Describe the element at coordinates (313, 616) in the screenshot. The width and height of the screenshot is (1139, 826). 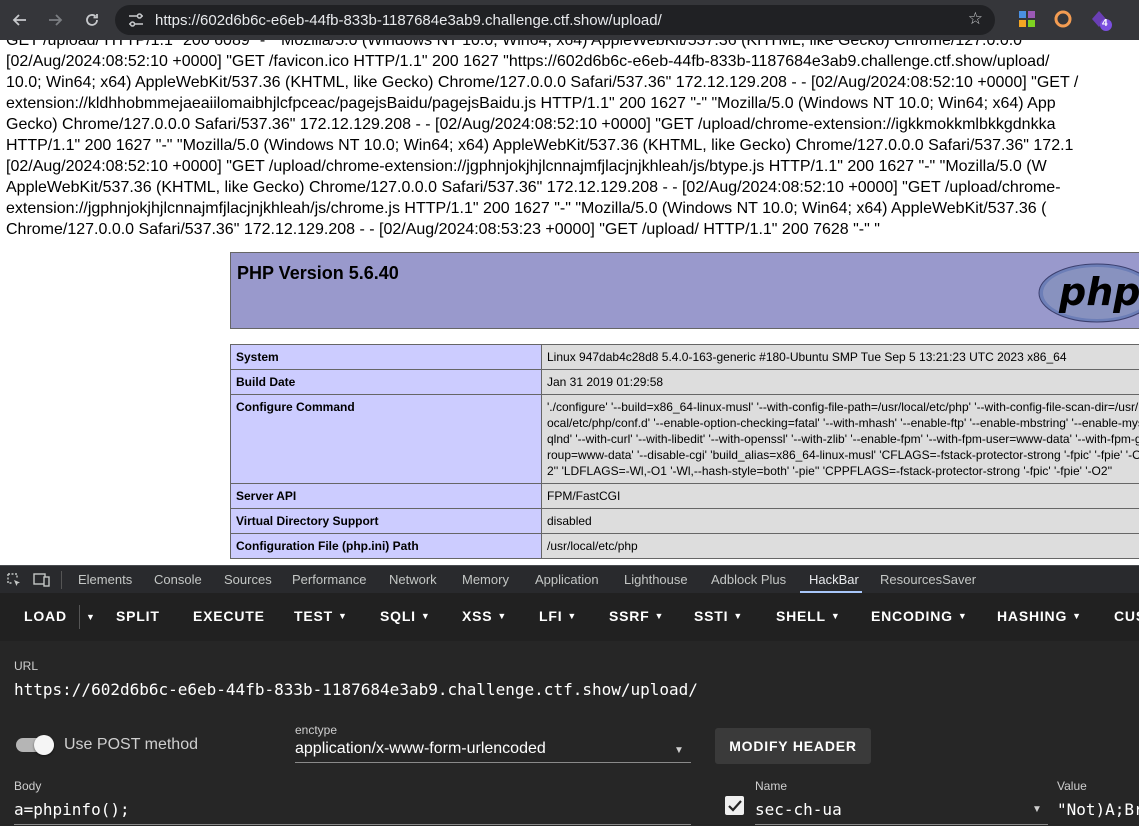
I see `test-label: TEST` at that location.